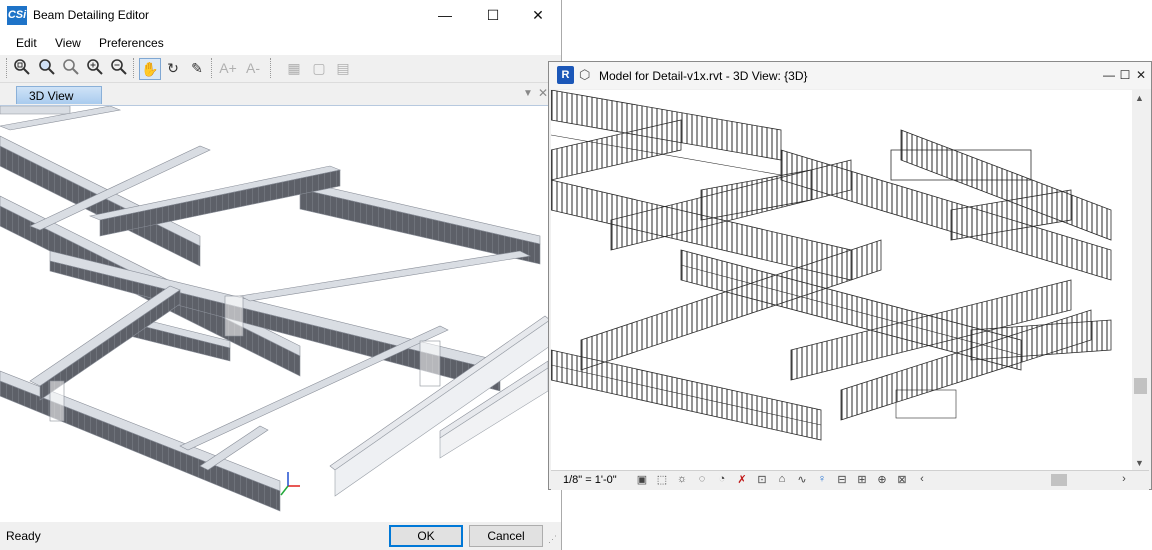 This screenshot has width=1152, height=550. Describe the element at coordinates (802, 479) in the screenshot. I see `temporary-hide-icon: ∿` at that location.